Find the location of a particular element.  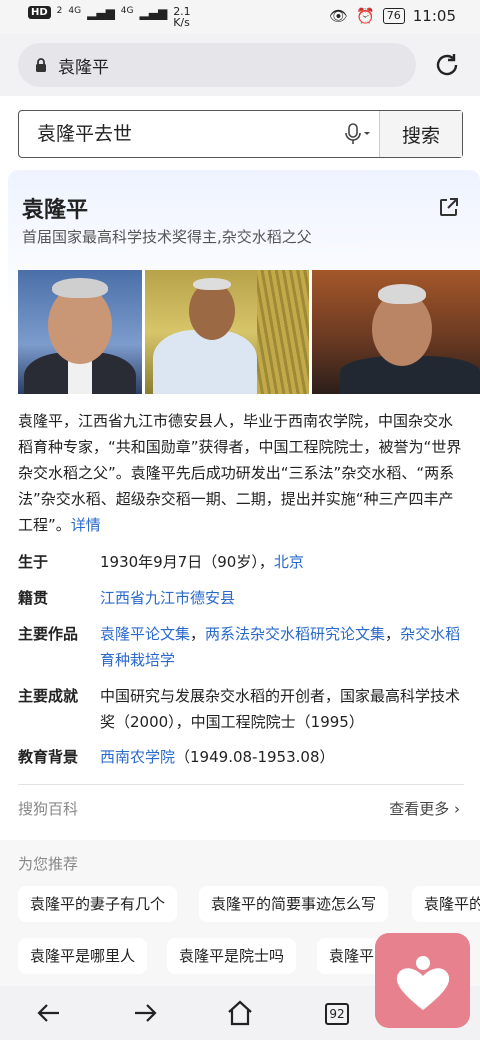

signal-2: 4G is located at coordinates (127, 11).